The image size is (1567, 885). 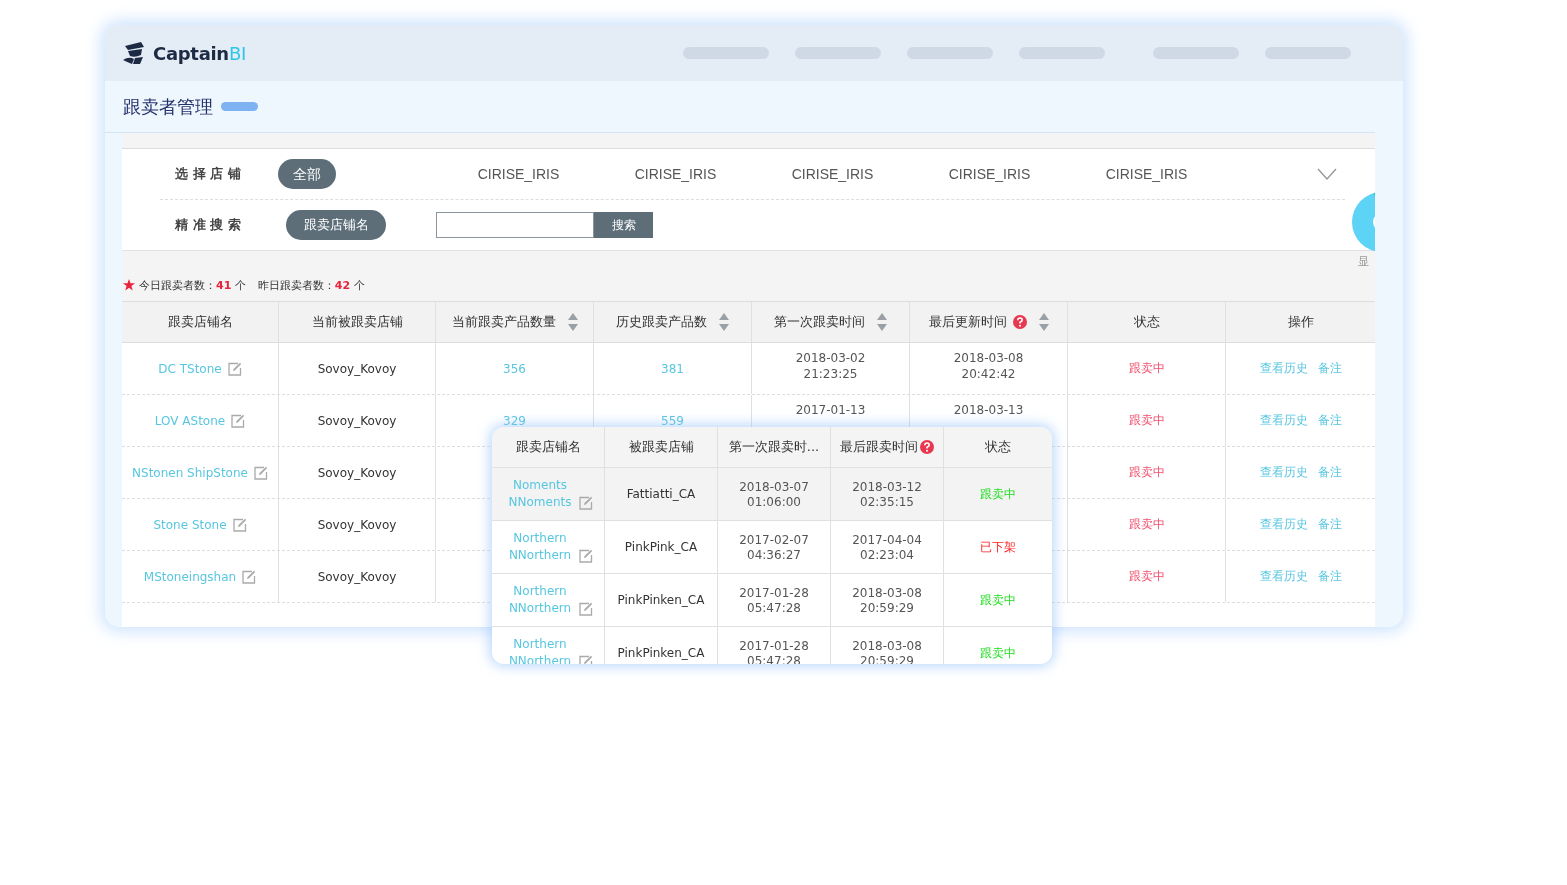 What do you see at coordinates (988, 374) in the screenshot?
I see `table-cell: 20:42:42` at bounding box center [988, 374].